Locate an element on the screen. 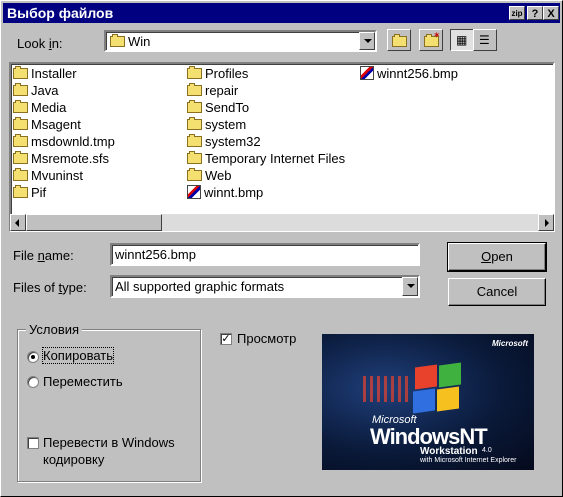 This screenshot has height=497, width=563. close-button: X is located at coordinates (551, 13).